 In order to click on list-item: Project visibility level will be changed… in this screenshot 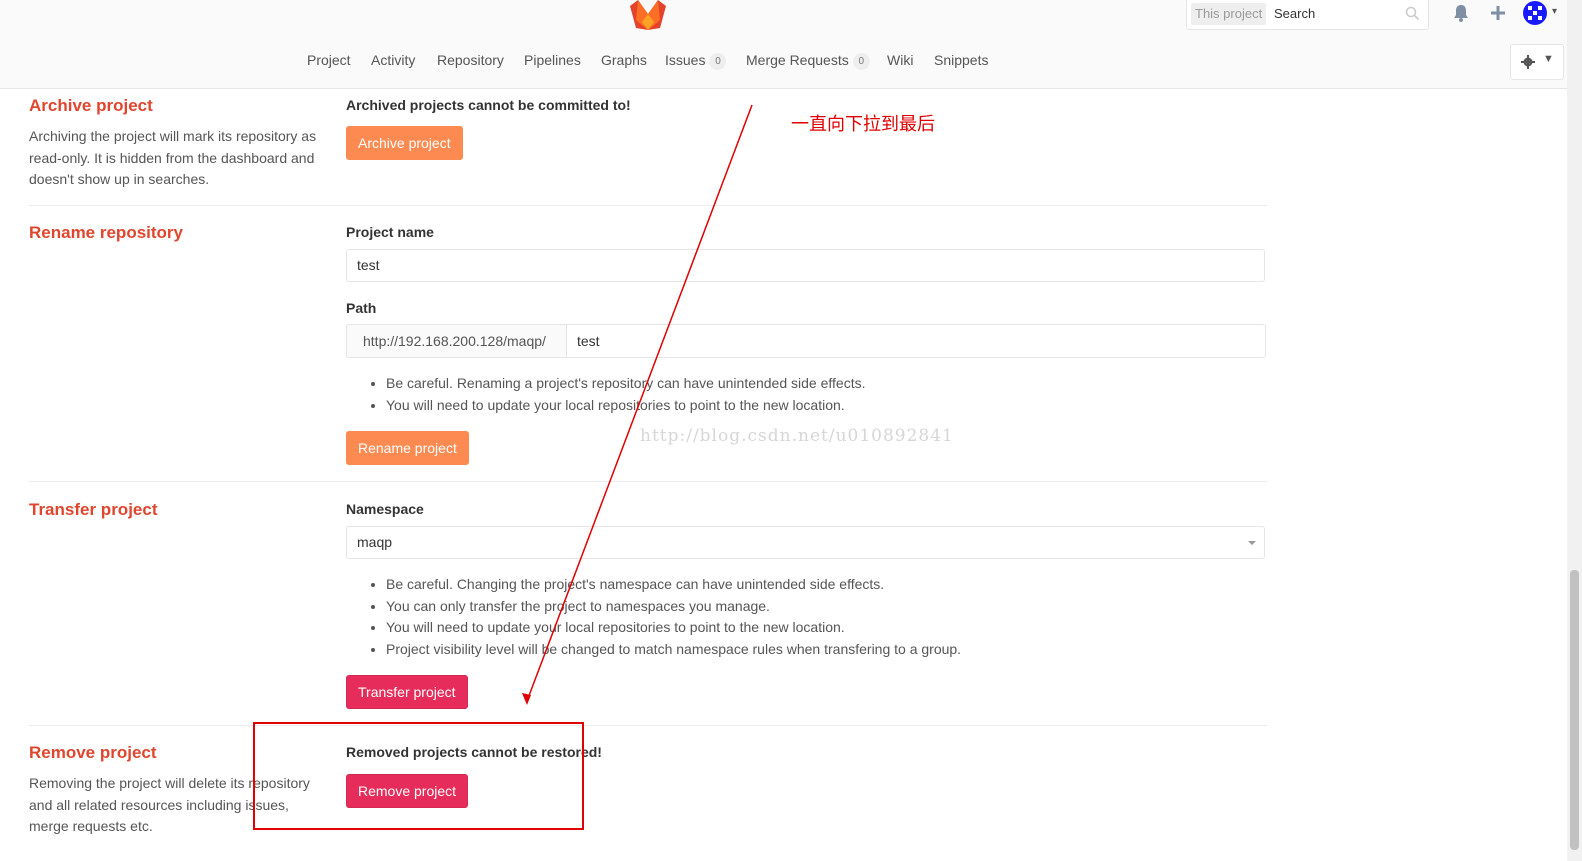, I will do `click(673, 650)`.